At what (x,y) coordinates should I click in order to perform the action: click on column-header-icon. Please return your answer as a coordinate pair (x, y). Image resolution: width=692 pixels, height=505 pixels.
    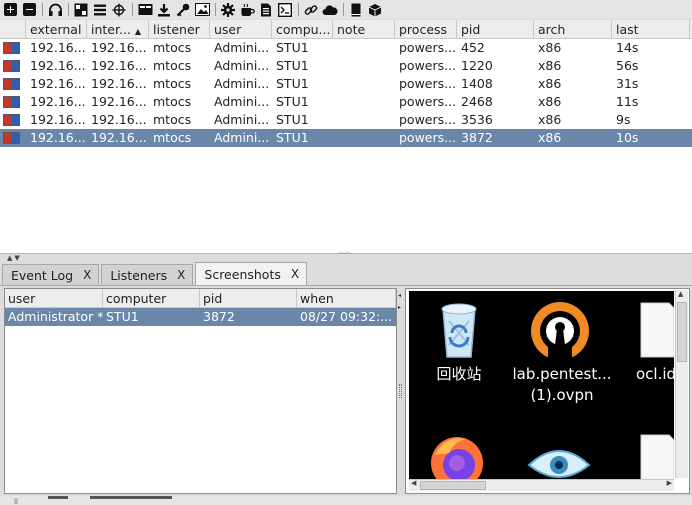
    Looking at the image, I should click on (13, 29).